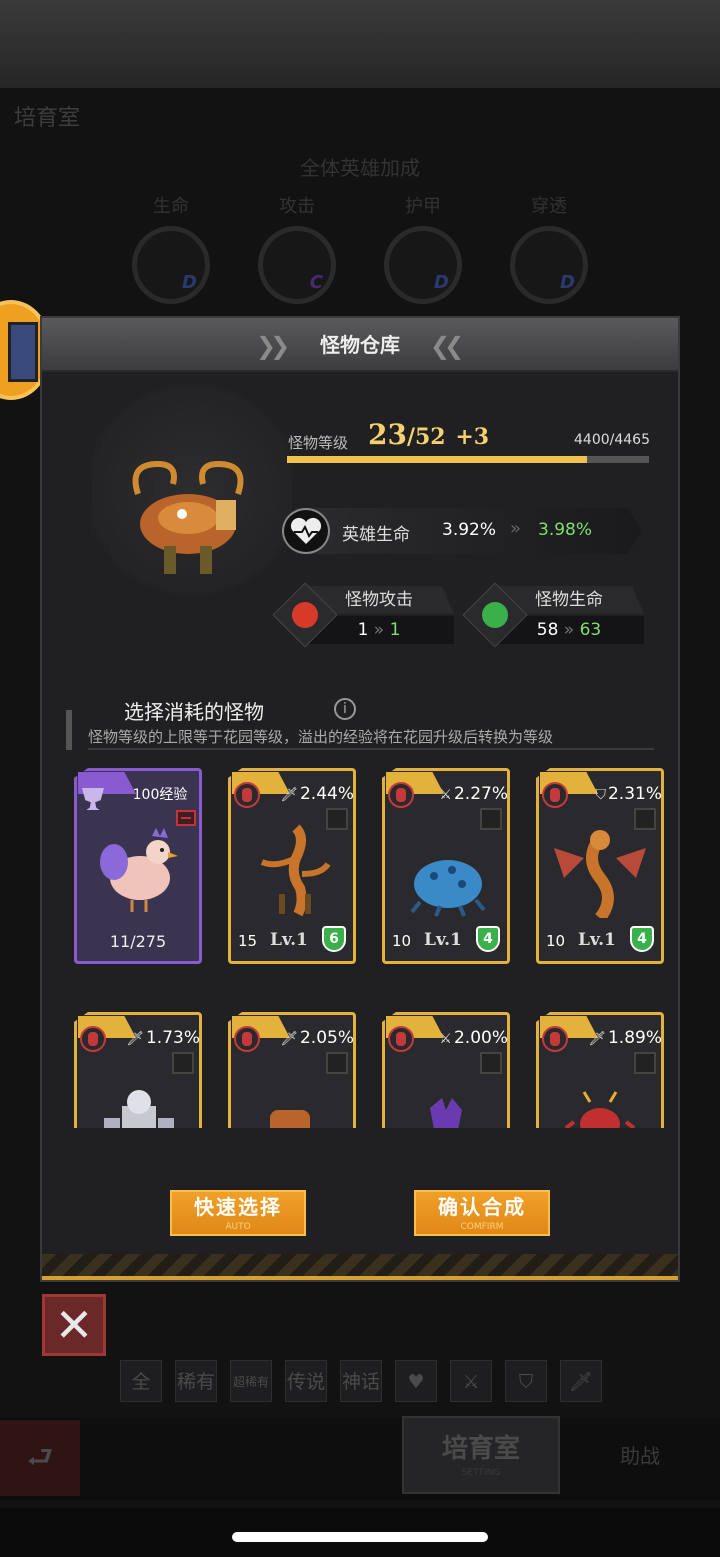 This screenshot has height=1557, width=720. Describe the element at coordinates (612, 440) in the screenshot. I see `exp-counter: 4400/4465` at that location.